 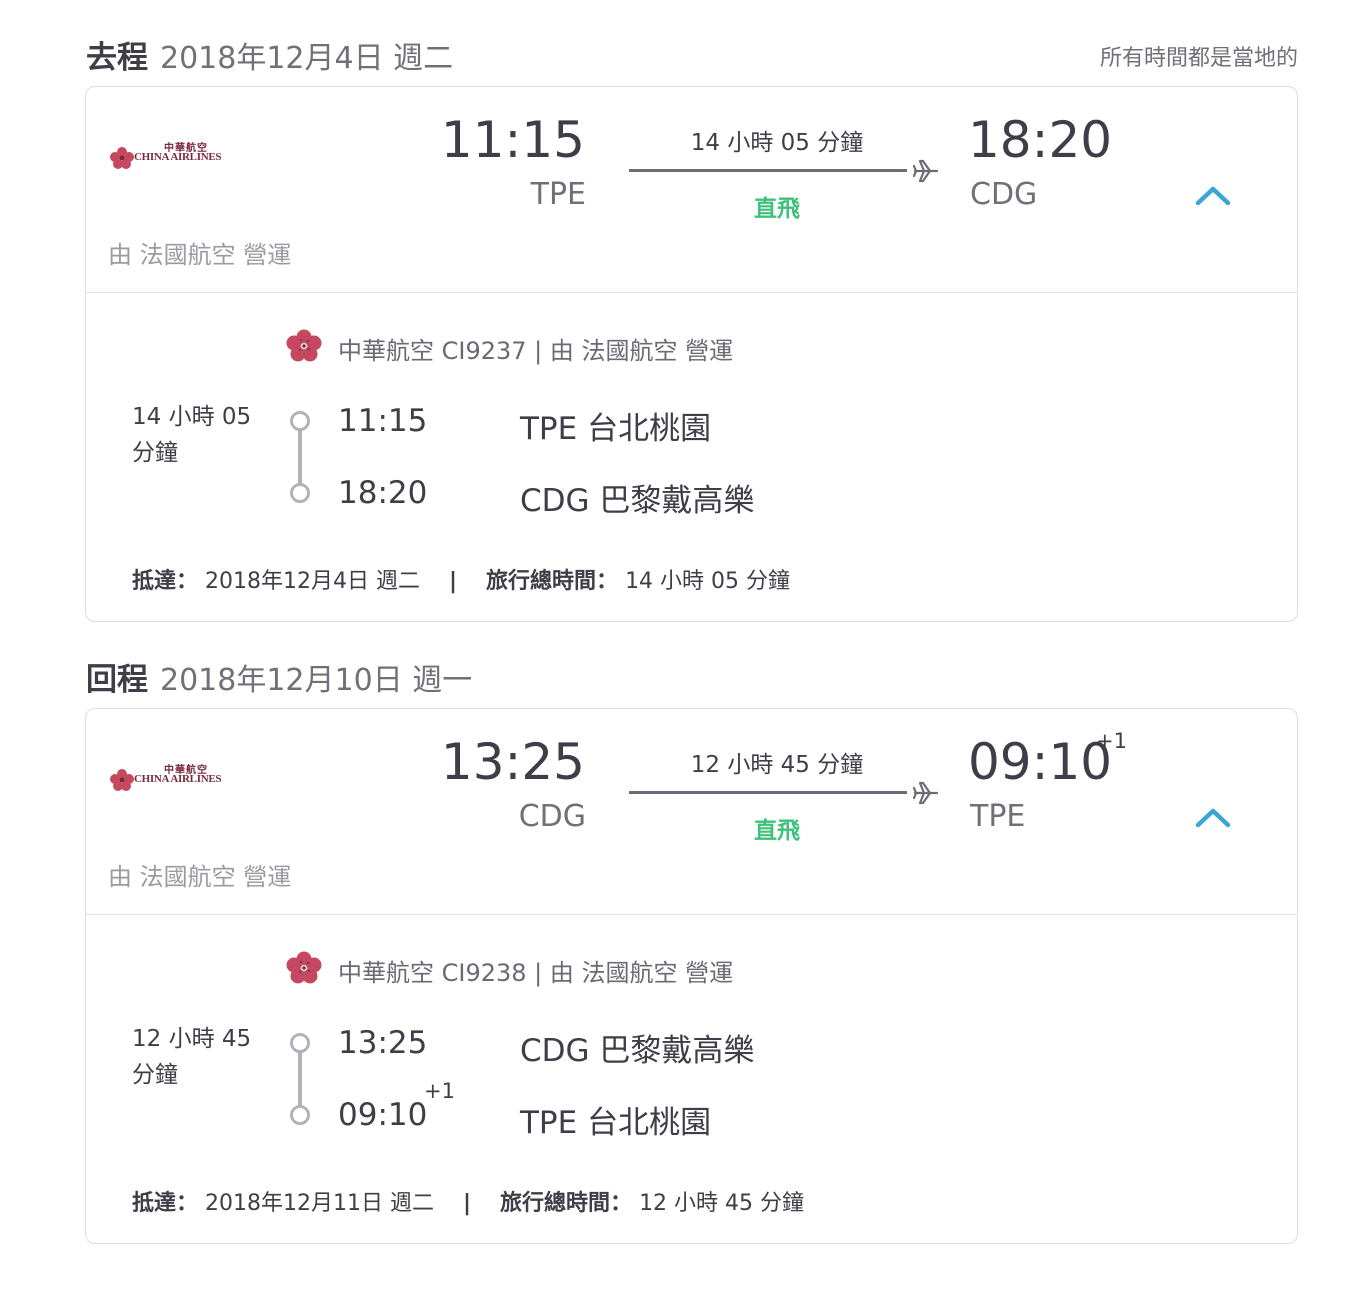 I want to click on inbound-label: 回程, so click(x=117, y=680).